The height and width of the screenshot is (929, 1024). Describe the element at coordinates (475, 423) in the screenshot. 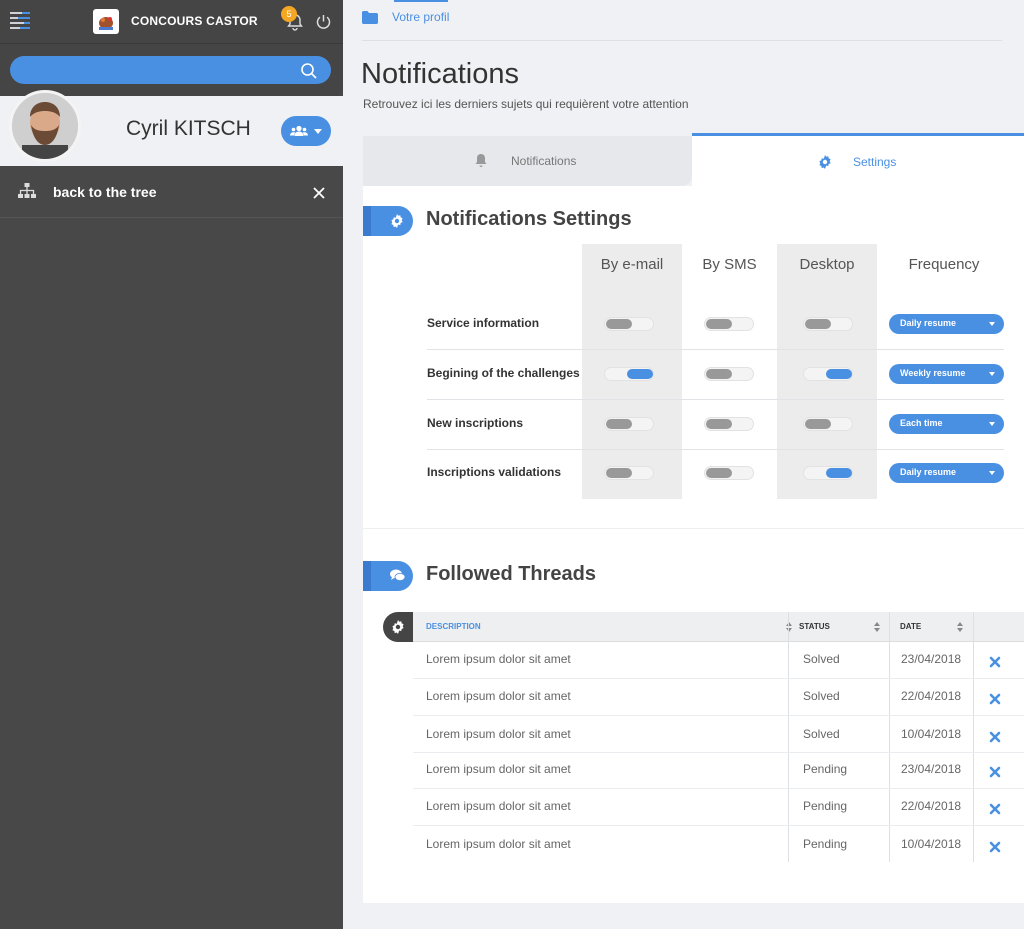

I see `settings-row-label: New inscriptions` at that location.